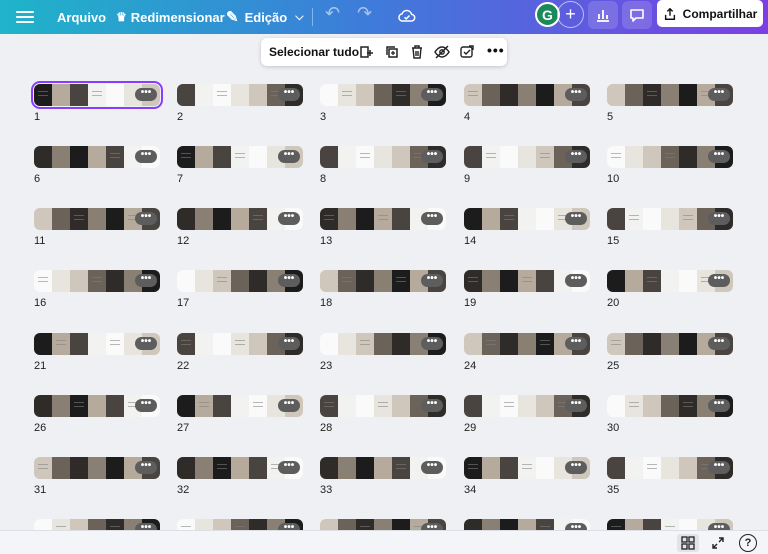 The width and height of the screenshot is (768, 554). I want to click on page-thumbnail: ••• 24, so click(528, 353).